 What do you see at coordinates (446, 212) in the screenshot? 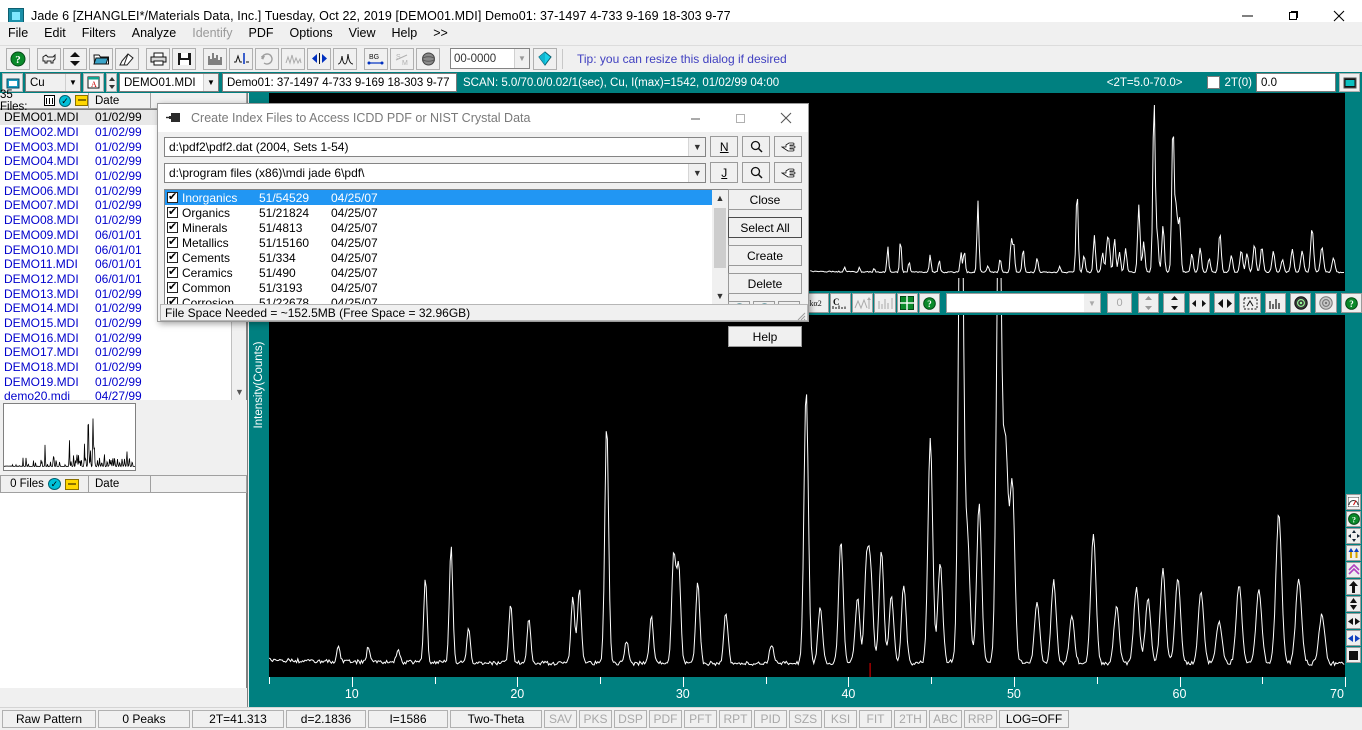
I see `database-set-row: Organics 51/21824 04/25/07` at bounding box center [446, 212].